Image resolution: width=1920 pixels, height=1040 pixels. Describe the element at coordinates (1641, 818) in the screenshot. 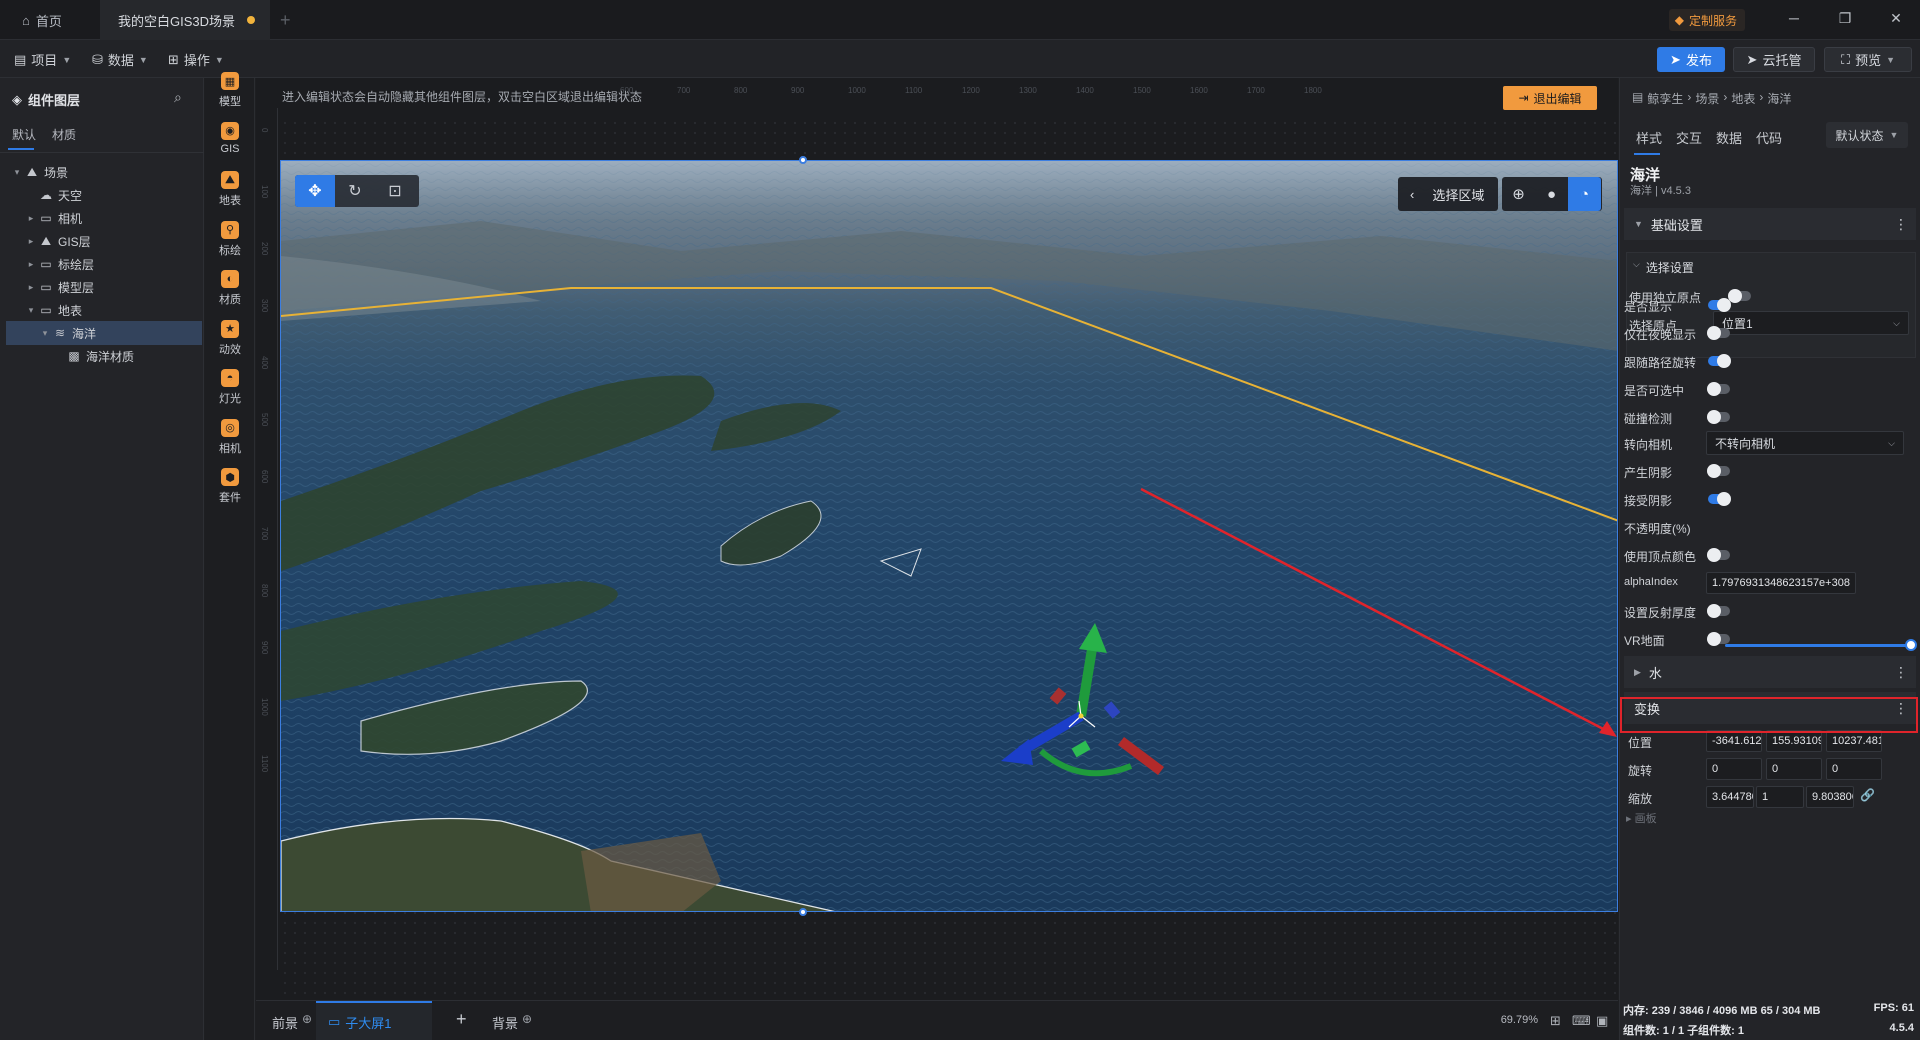

I see `section-canvas-partial: ▸ 画板` at that location.